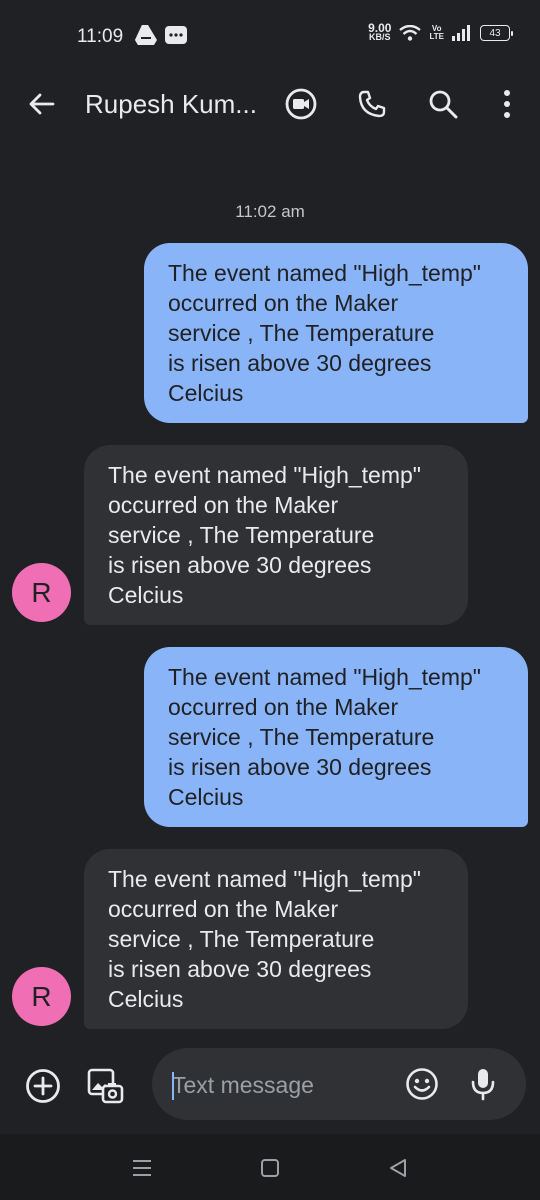 This screenshot has width=540, height=1200. What do you see at coordinates (173, 1086) in the screenshot?
I see `text-cursor` at bounding box center [173, 1086].